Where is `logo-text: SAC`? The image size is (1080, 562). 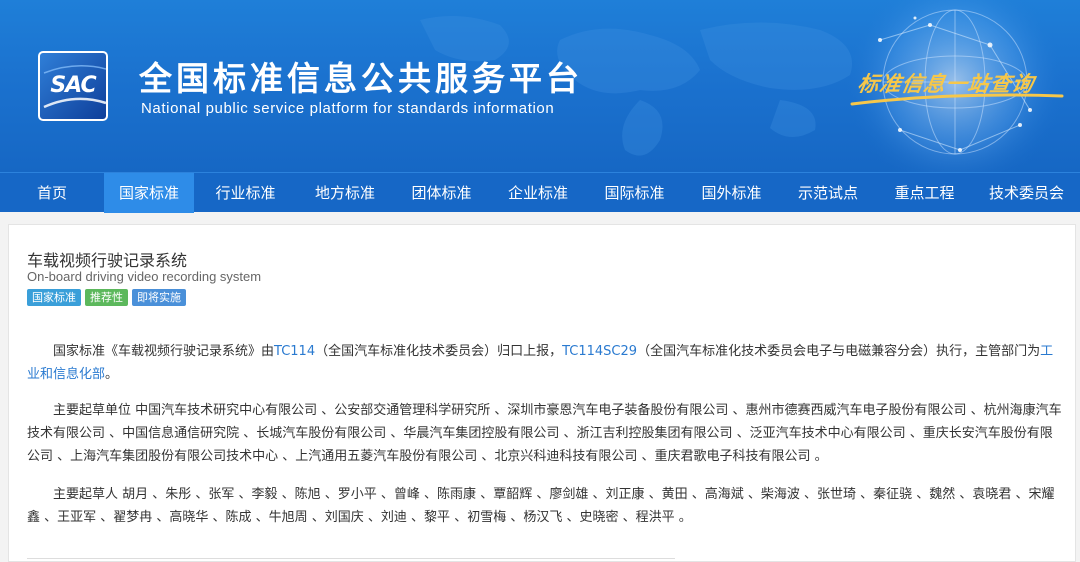
logo-text: SAC is located at coordinates (73, 85).